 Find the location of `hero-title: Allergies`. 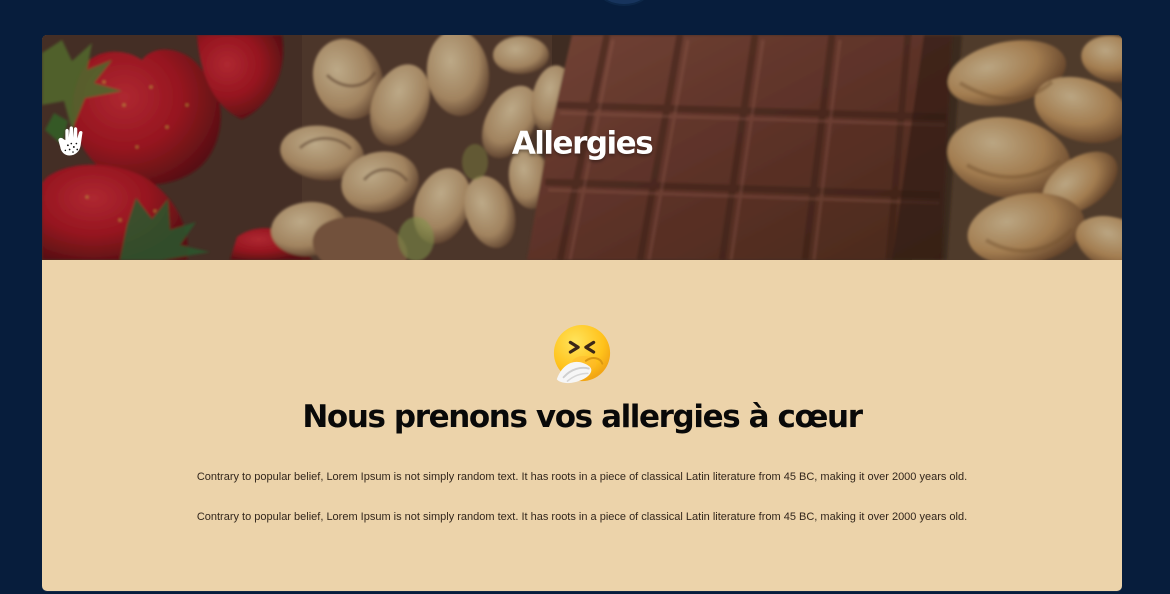

hero-title: Allergies is located at coordinates (582, 143).